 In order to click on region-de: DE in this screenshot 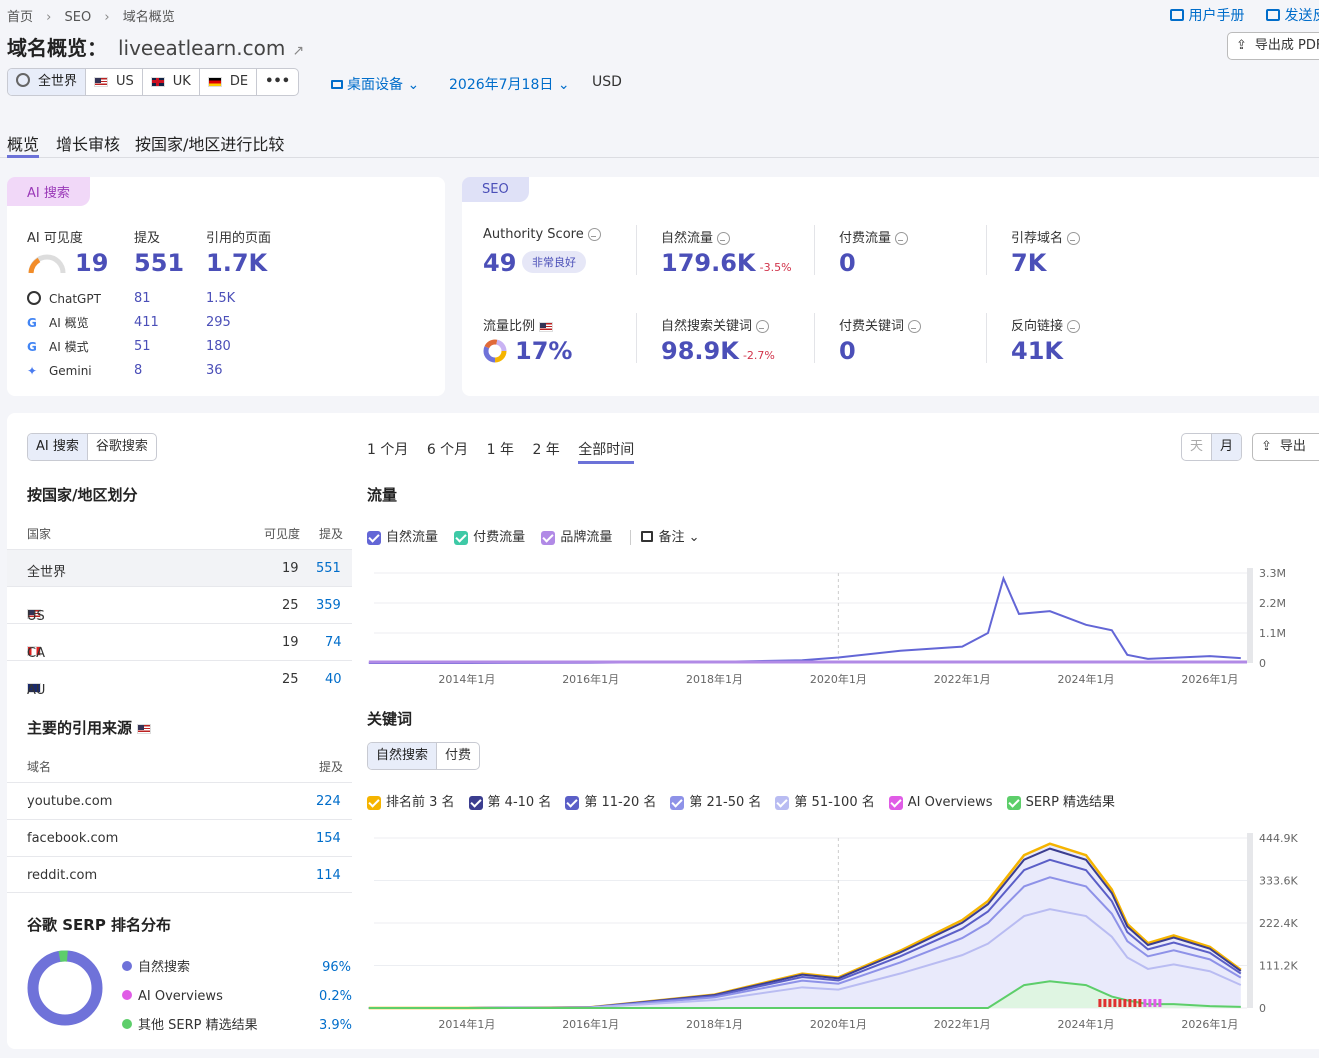, I will do `click(229, 82)`.